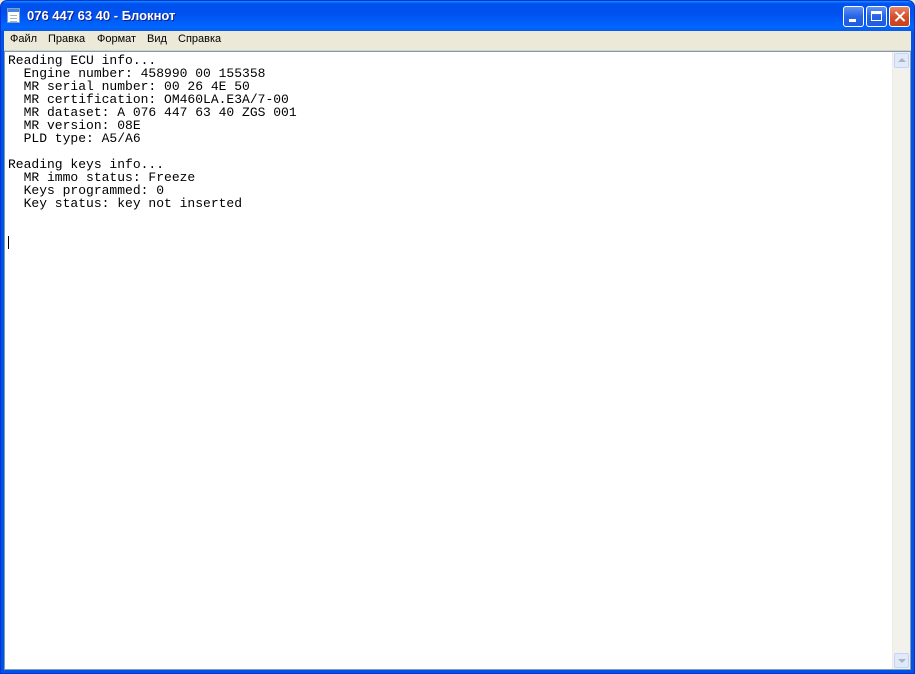  What do you see at coordinates (852, 20) in the screenshot?
I see `minimize-icon` at bounding box center [852, 20].